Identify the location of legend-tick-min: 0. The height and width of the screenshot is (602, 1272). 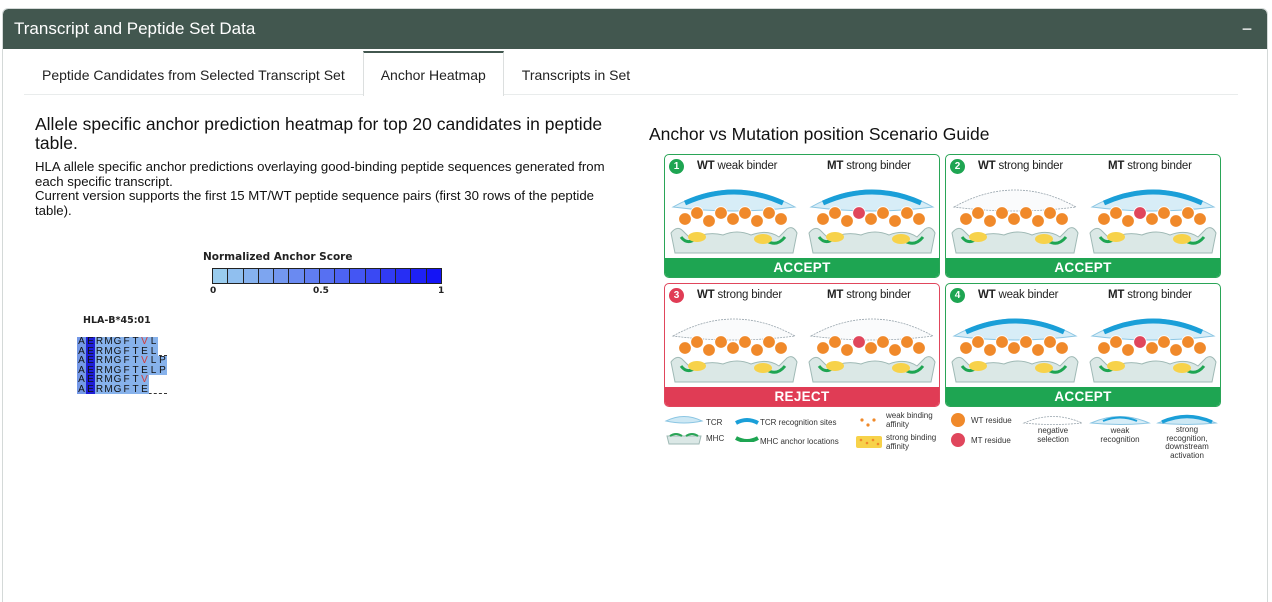
(213, 291).